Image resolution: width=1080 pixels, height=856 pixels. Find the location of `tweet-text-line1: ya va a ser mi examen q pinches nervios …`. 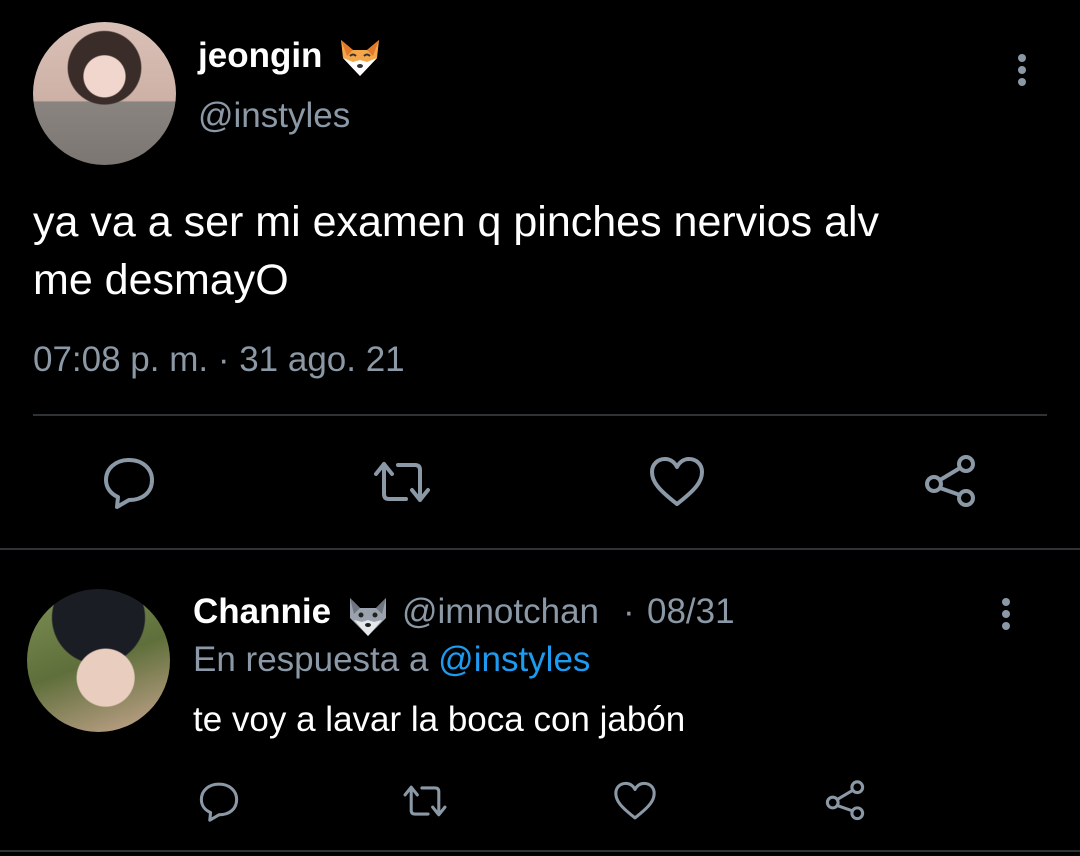

tweet-text-line1: ya va a ser mi examen q pinches nervios … is located at coordinates (456, 222).